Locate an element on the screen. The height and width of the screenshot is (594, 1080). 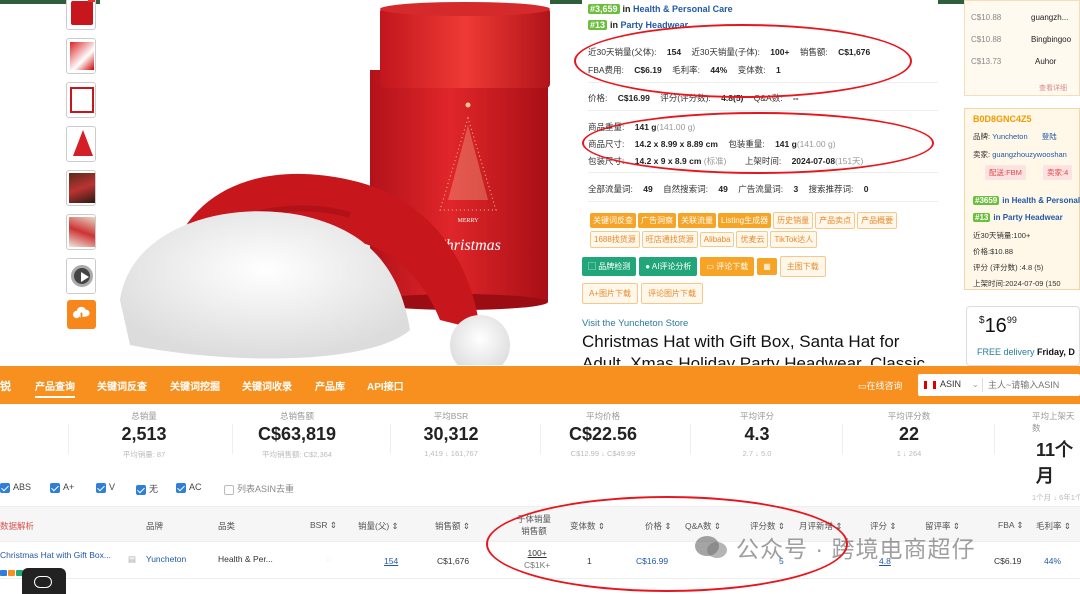
chat-bubble-button is located at coordinates (44, 581).